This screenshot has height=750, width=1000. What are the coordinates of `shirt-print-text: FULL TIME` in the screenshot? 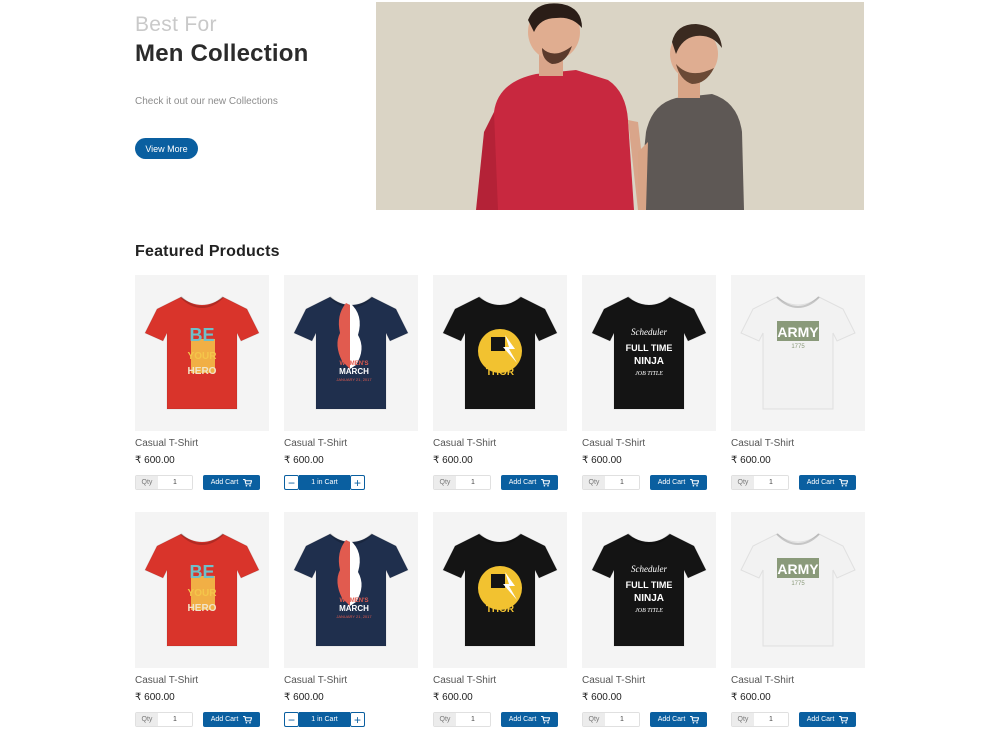 It's located at (649, 585).